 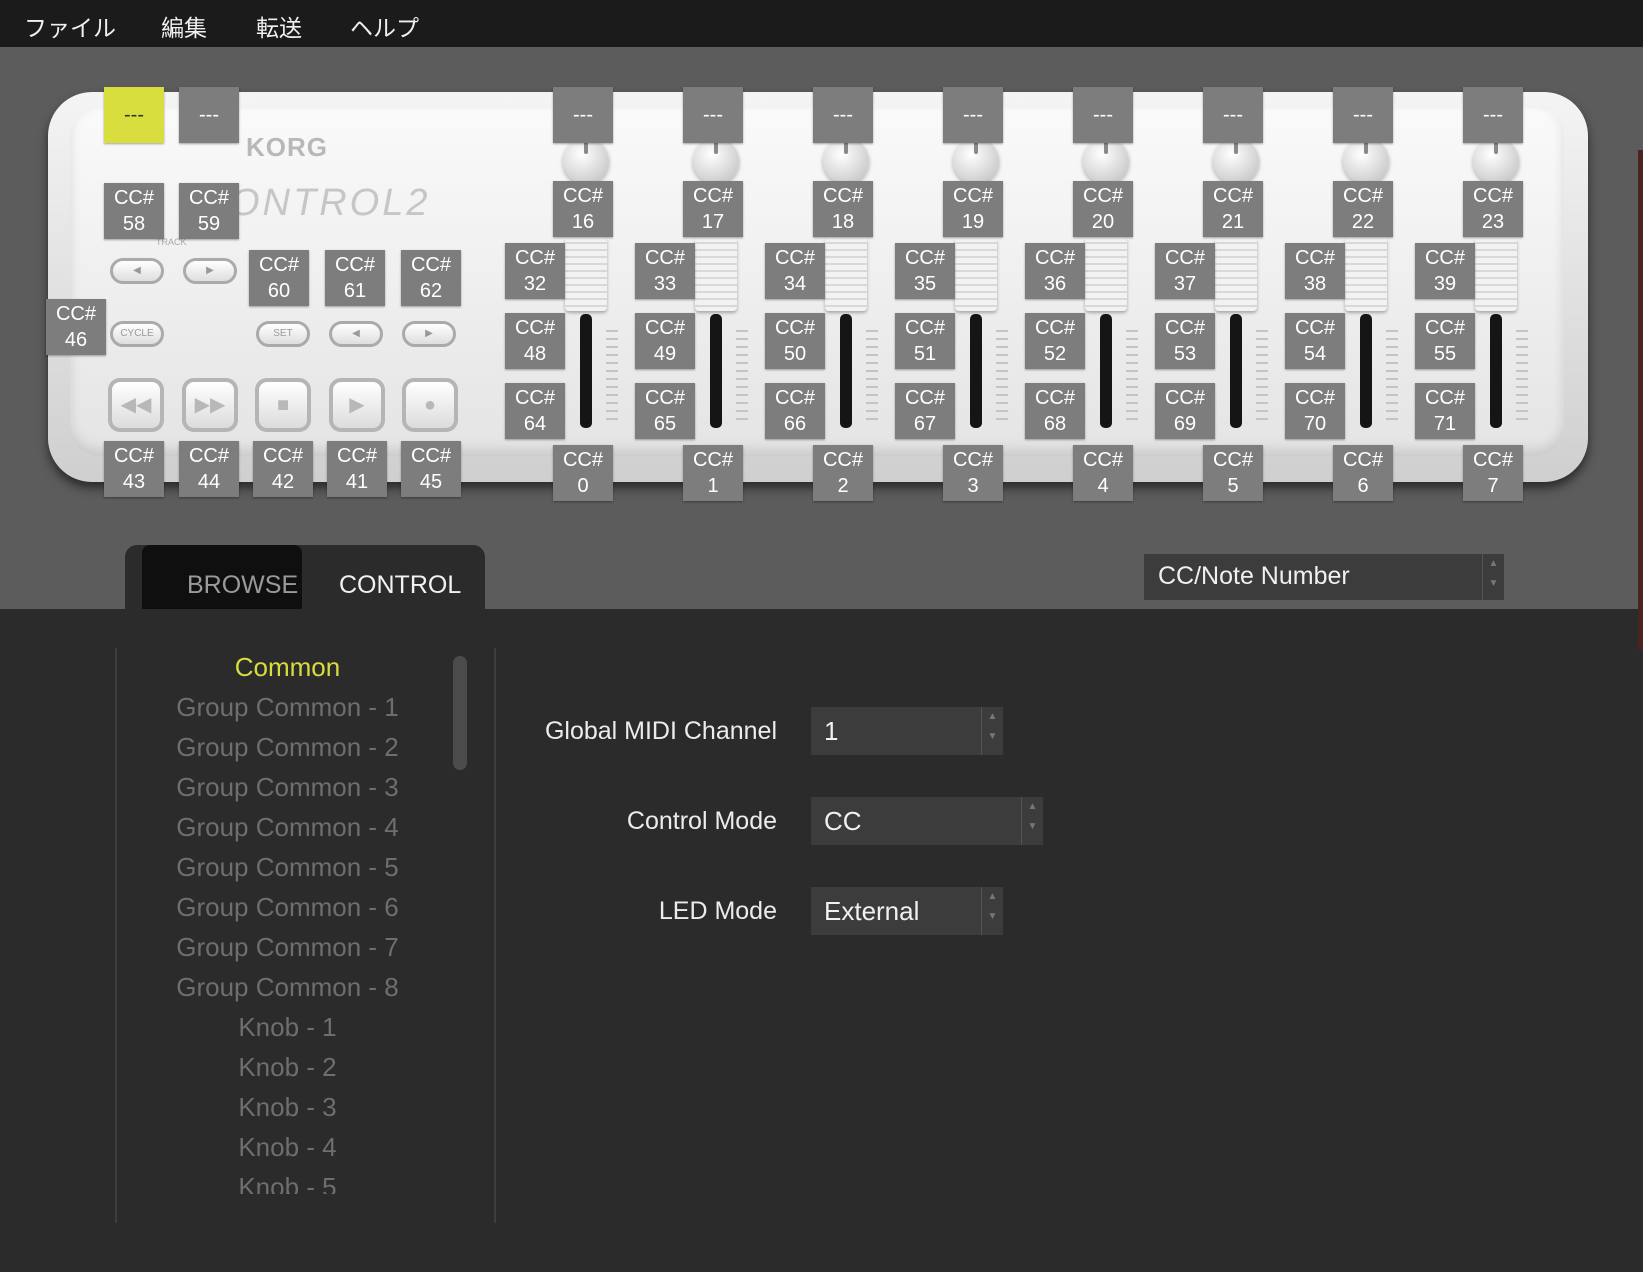 I want to click on play-button: ▶, so click(x=357, y=405).